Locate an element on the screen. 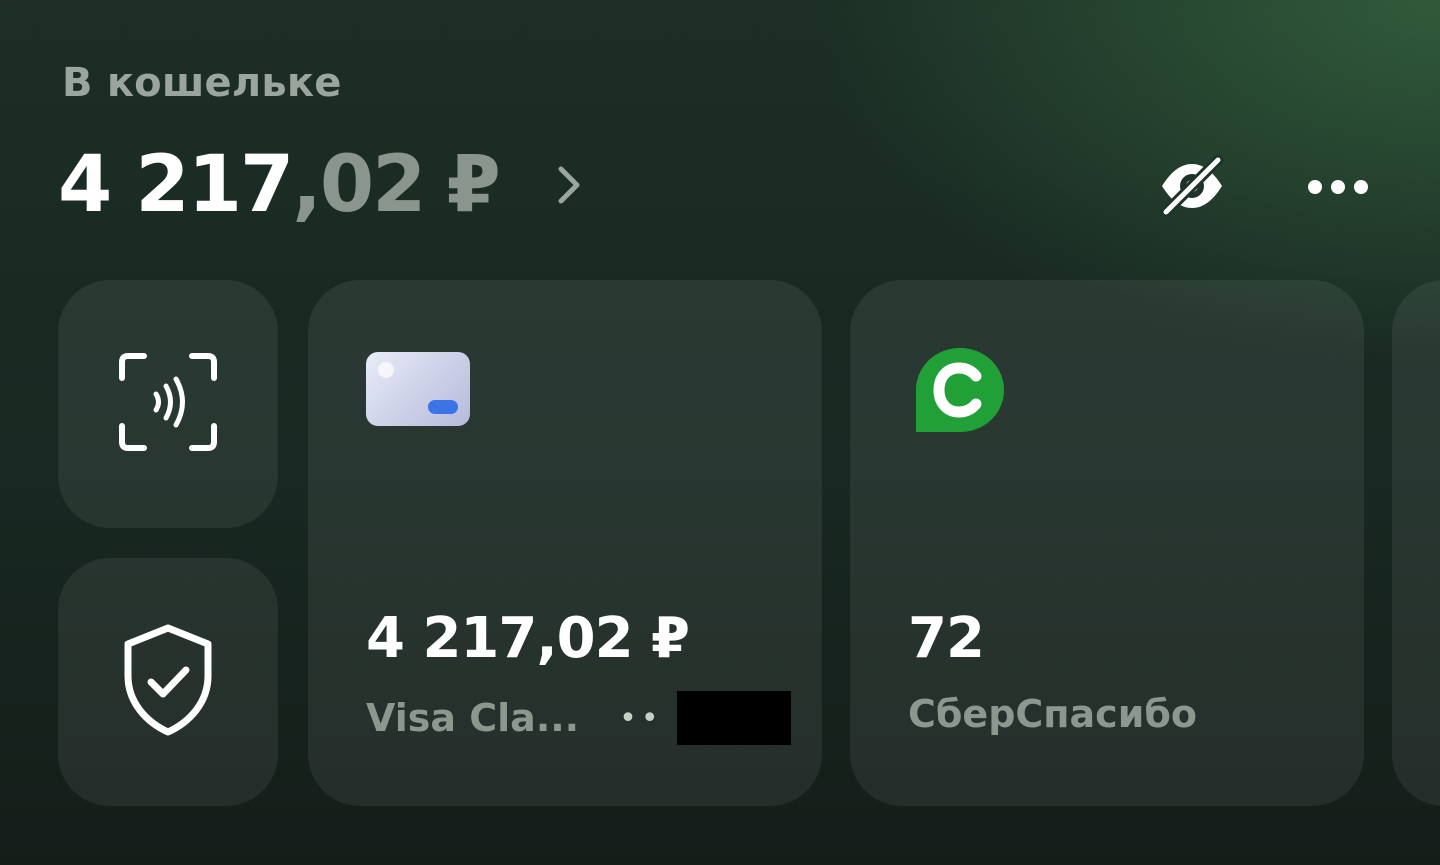 The width and height of the screenshot is (1440, 865). wallet-label: В кошельке is located at coordinates (202, 83).